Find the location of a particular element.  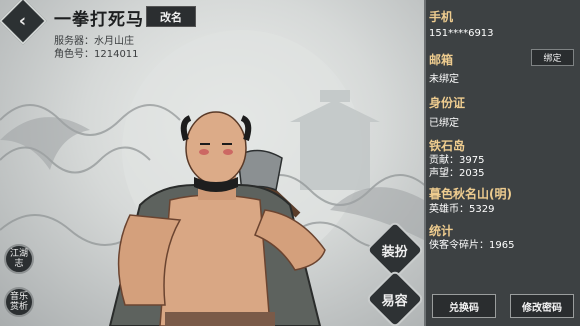

panel-divider is located at coordinates (425, 163).